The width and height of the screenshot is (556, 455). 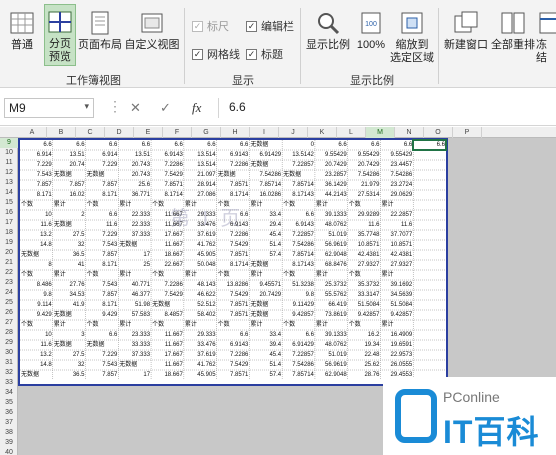 I want to click on sheet-cell: 35.7748, so click(x=364, y=235).